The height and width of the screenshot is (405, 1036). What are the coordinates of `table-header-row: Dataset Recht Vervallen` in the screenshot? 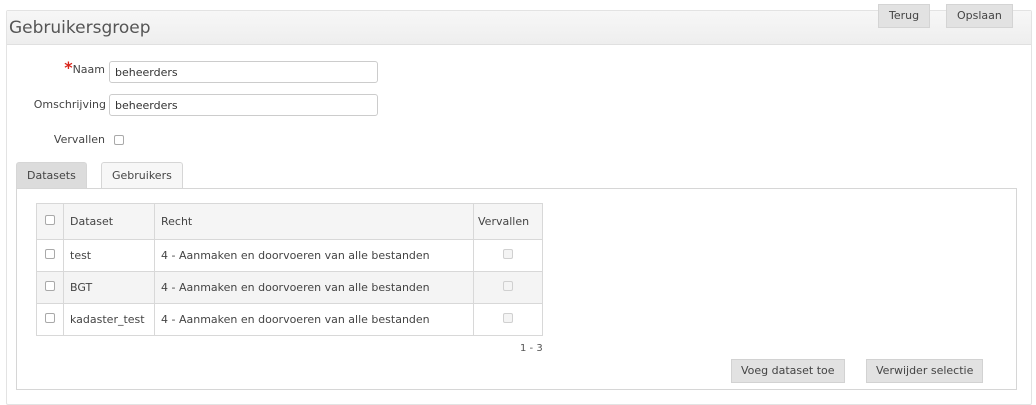 It's located at (289, 221).